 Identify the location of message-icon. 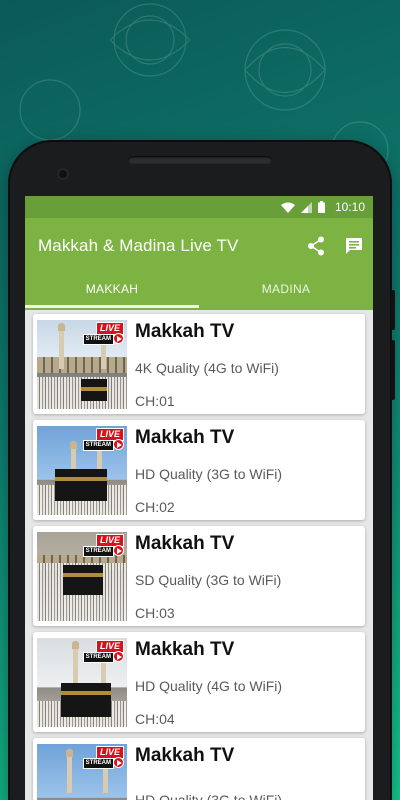
(354, 246).